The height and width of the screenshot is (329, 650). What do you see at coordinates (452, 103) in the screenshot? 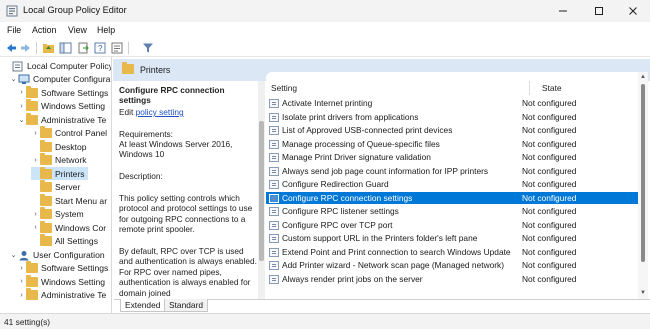
I see `table-row: Activate Internet printing Not configured` at bounding box center [452, 103].